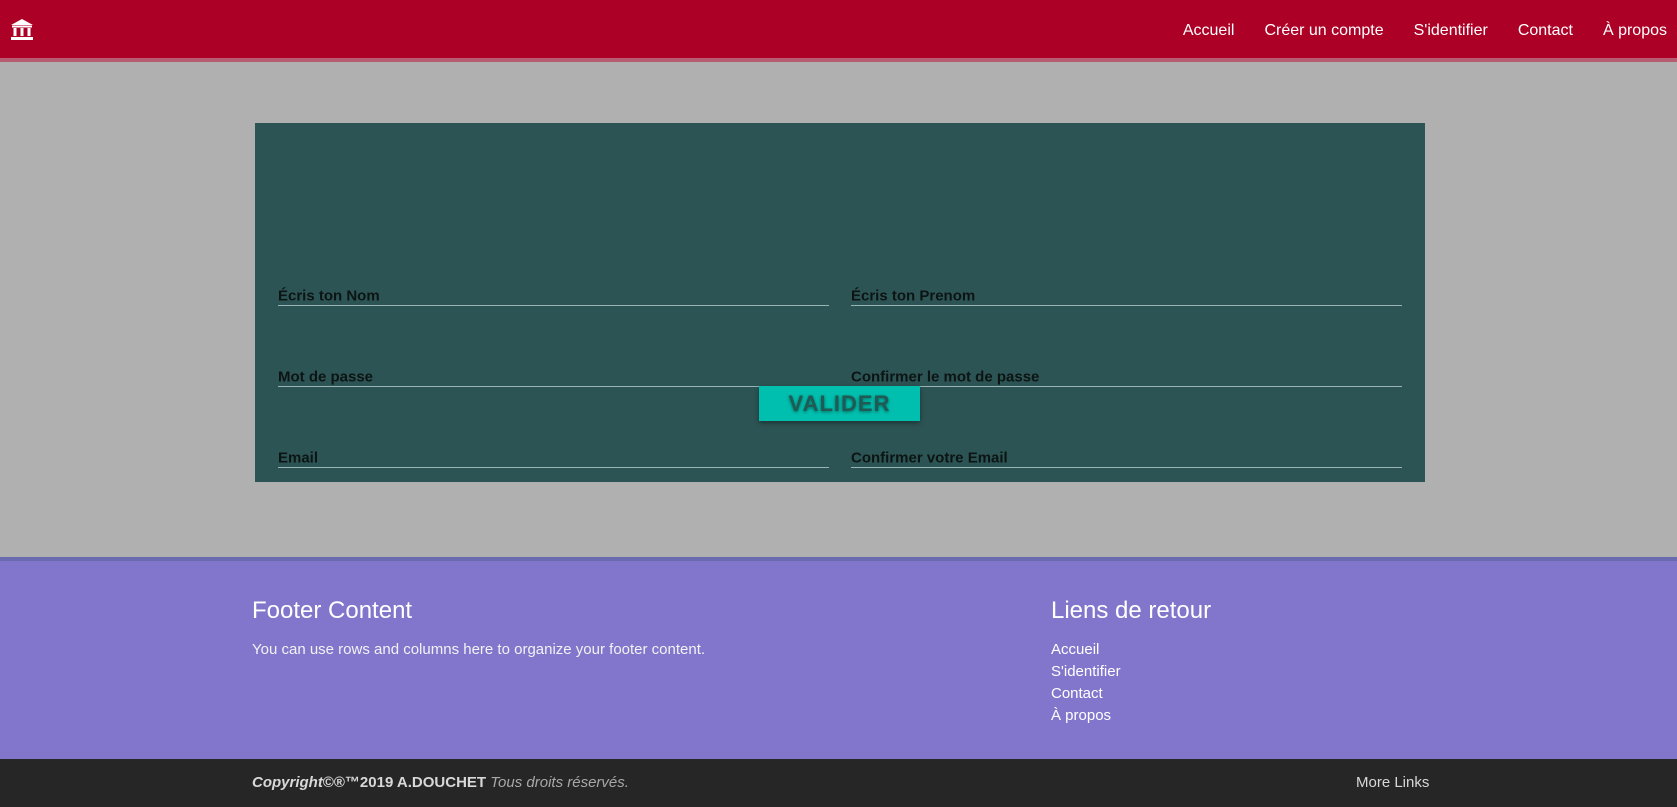  Describe the element at coordinates (1126, 453) in the screenshot. I see `email-confirm-input` at that location.